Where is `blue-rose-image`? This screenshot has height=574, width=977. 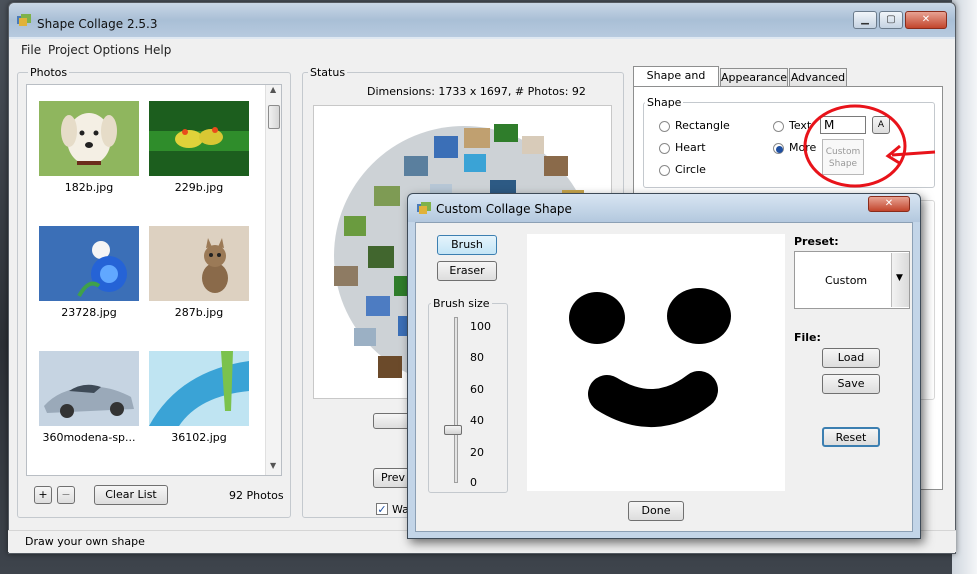
blue-rose-image is located at coordinates (89, 263).